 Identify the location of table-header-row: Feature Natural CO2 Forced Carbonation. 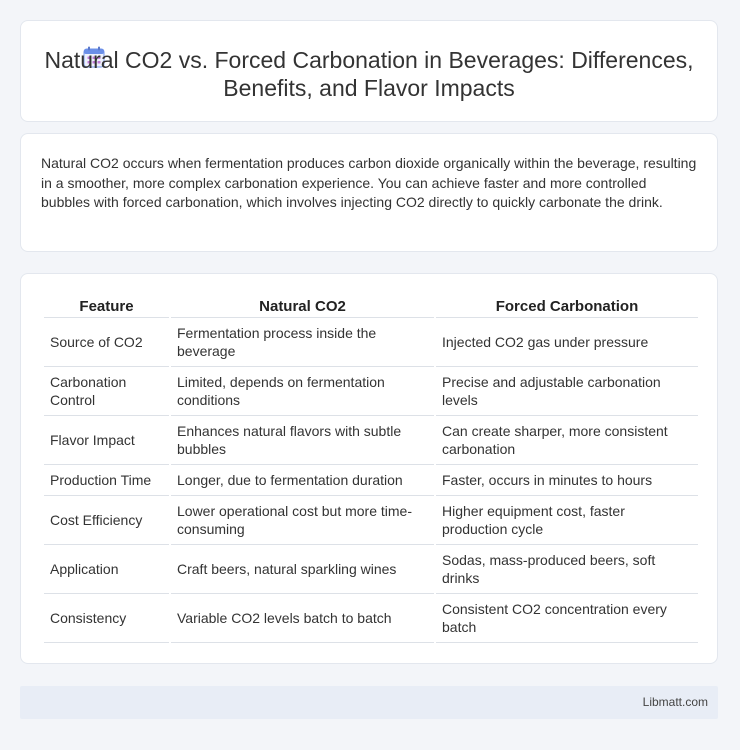
(371, 307).